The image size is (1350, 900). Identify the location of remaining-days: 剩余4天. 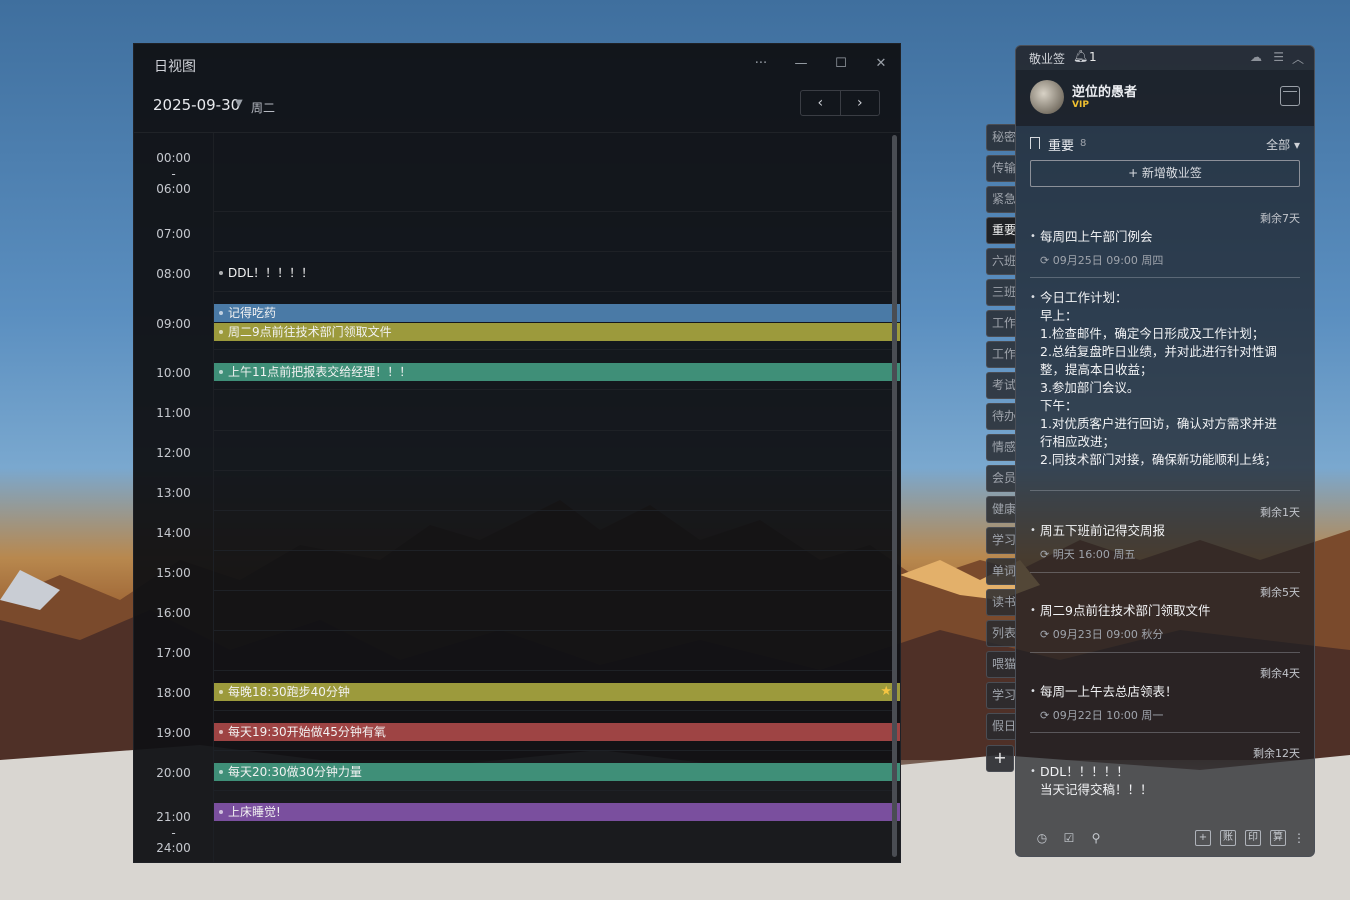
(1280, 673).